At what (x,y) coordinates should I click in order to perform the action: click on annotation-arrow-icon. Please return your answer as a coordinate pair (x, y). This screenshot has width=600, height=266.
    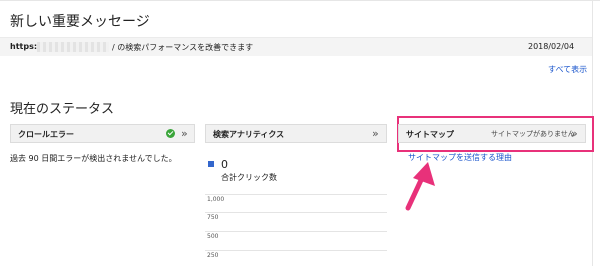
    Looking at the image, I should click on (420, 186).